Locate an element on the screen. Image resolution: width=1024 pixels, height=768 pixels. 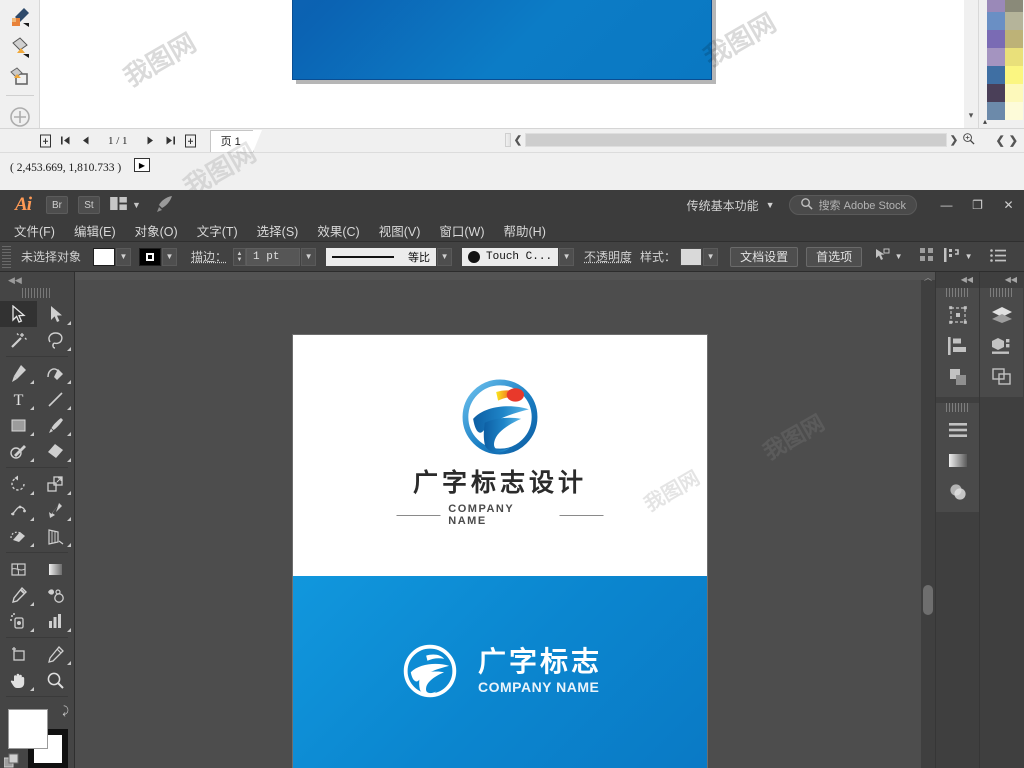
menu-object: 对象(O) is located at coordinates (156, 230).